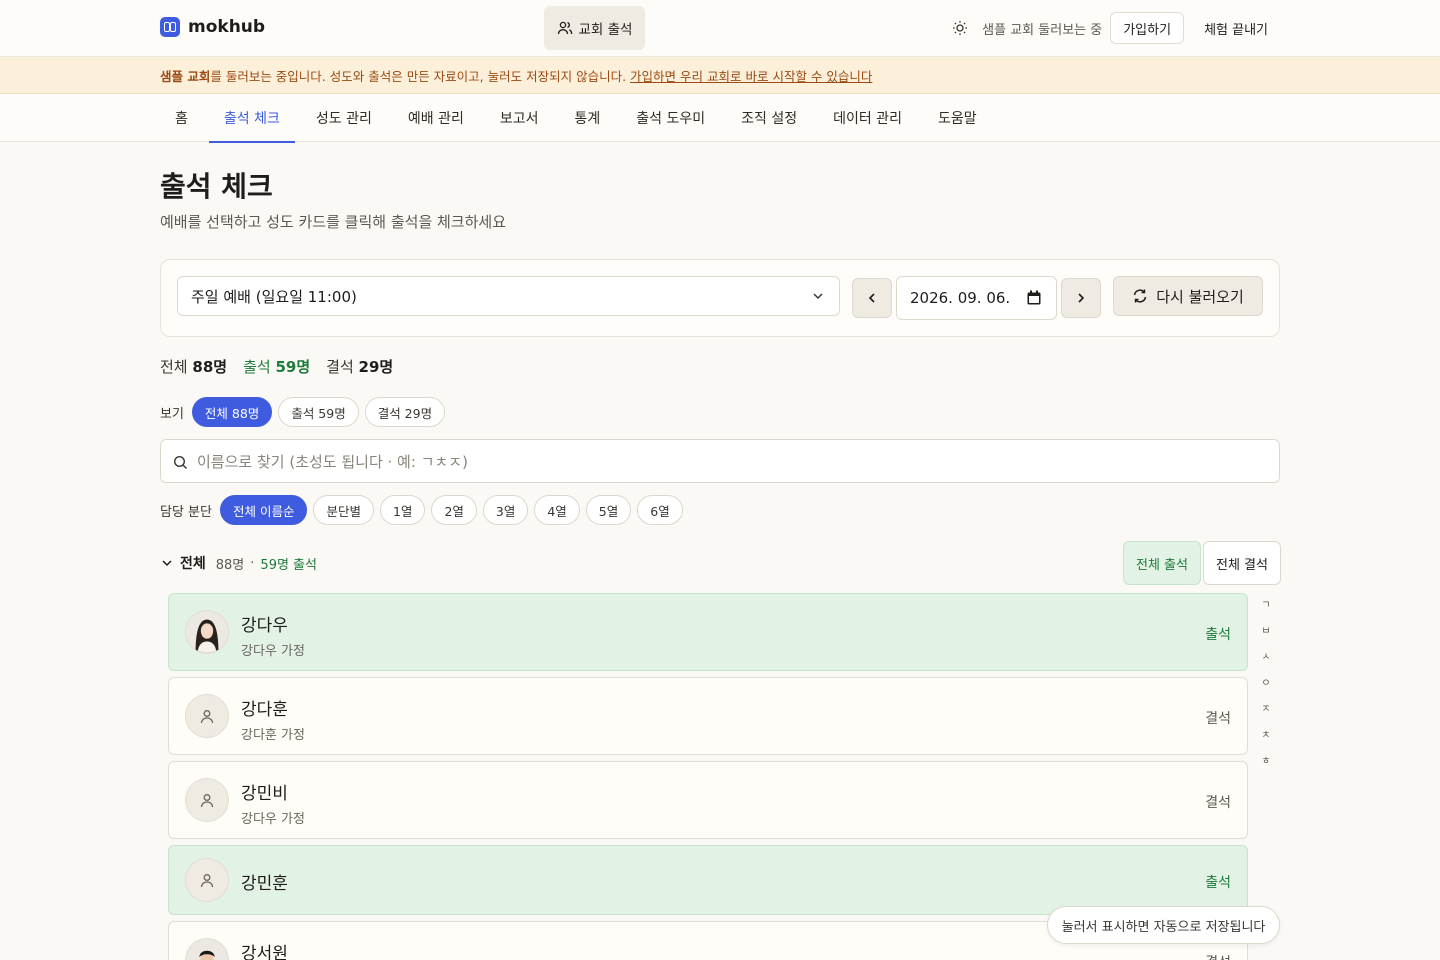 This screenshot has width=1440, height=960. What do you see at coordinates (274, 296) in the screenshot?
I see `service-select-value: 주일 예배 (일요일 11:00)` at bounding box center [274, 296].